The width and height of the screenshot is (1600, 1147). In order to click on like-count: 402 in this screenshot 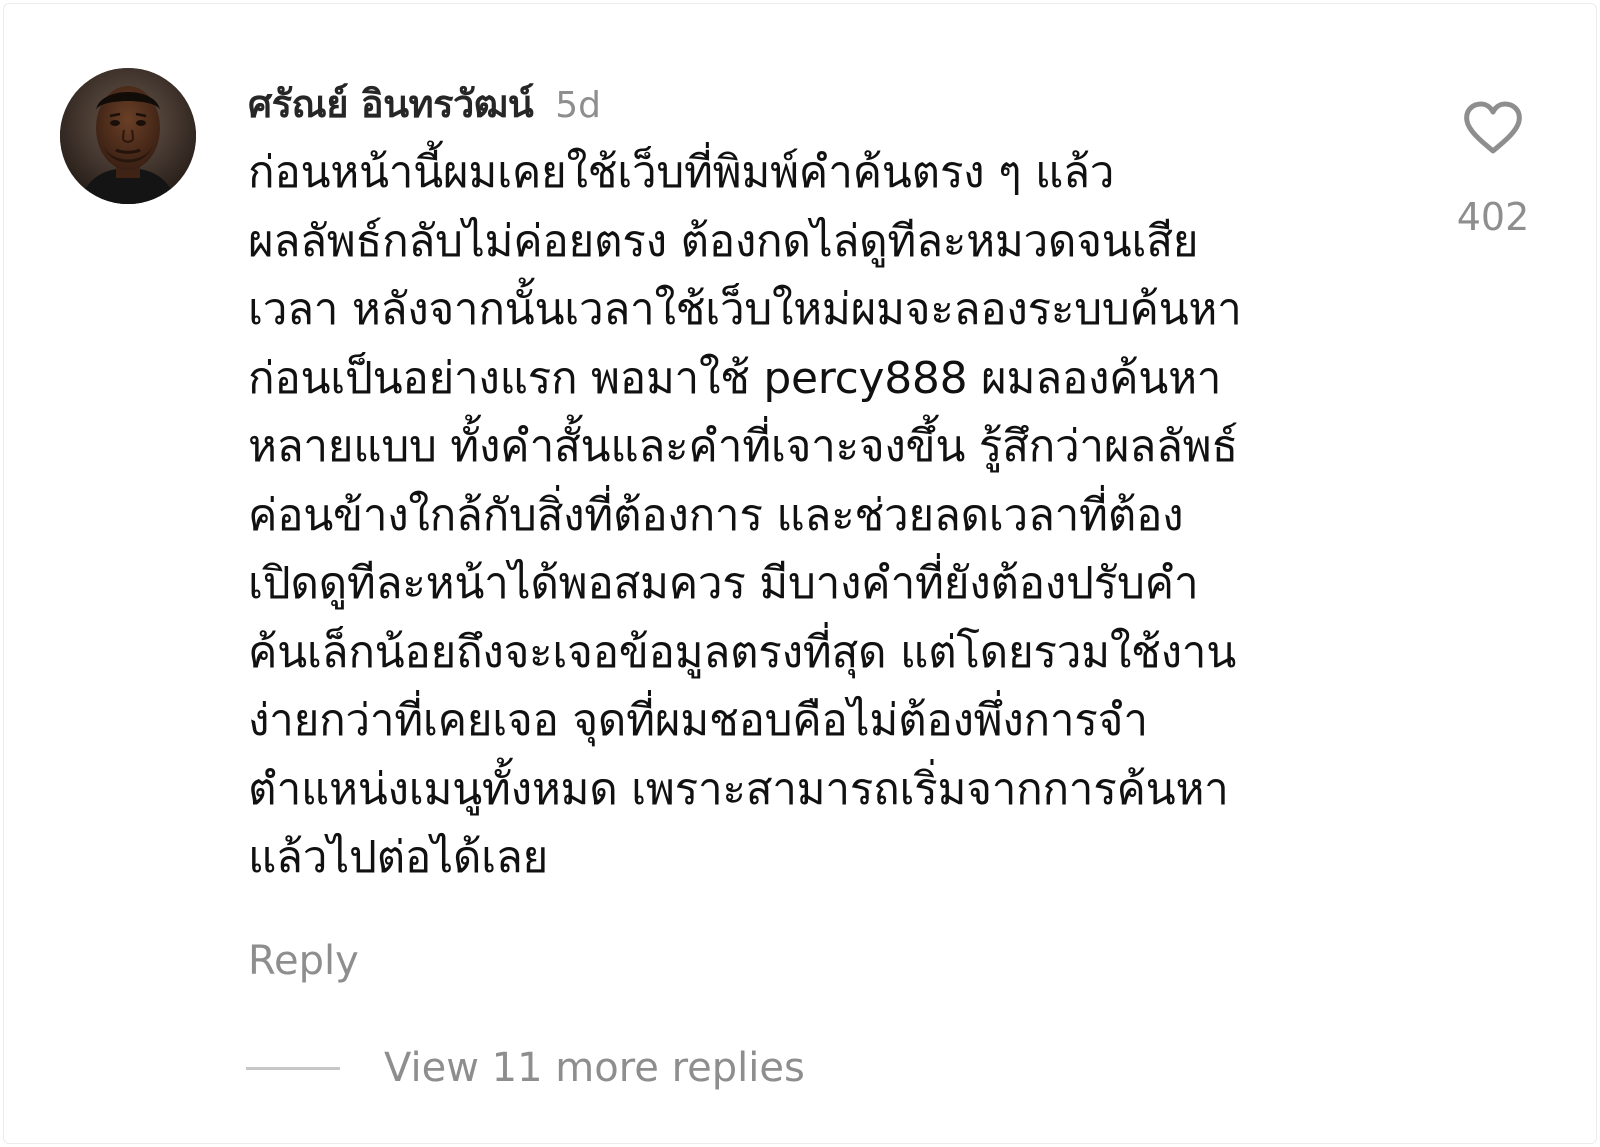, I will do `click(1493, 217)`.